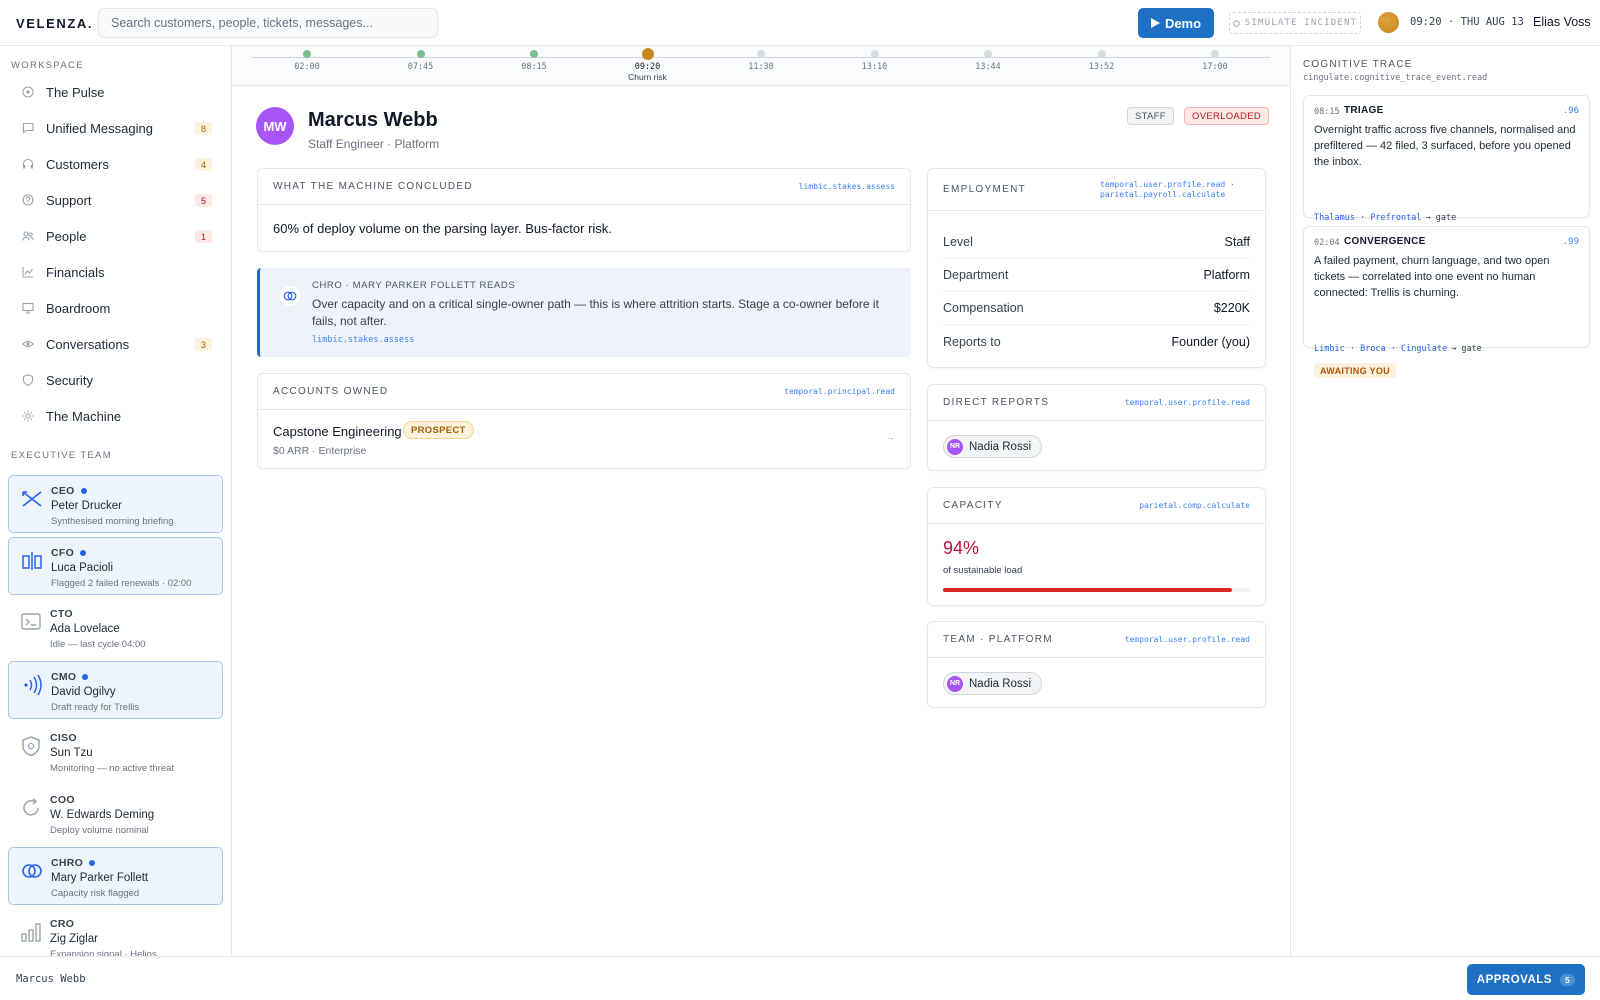 Image resolution: width=1600 pixels, height=1000 pixels. I want to click on brain-region-link: Thalamus, so click(1334, 218).